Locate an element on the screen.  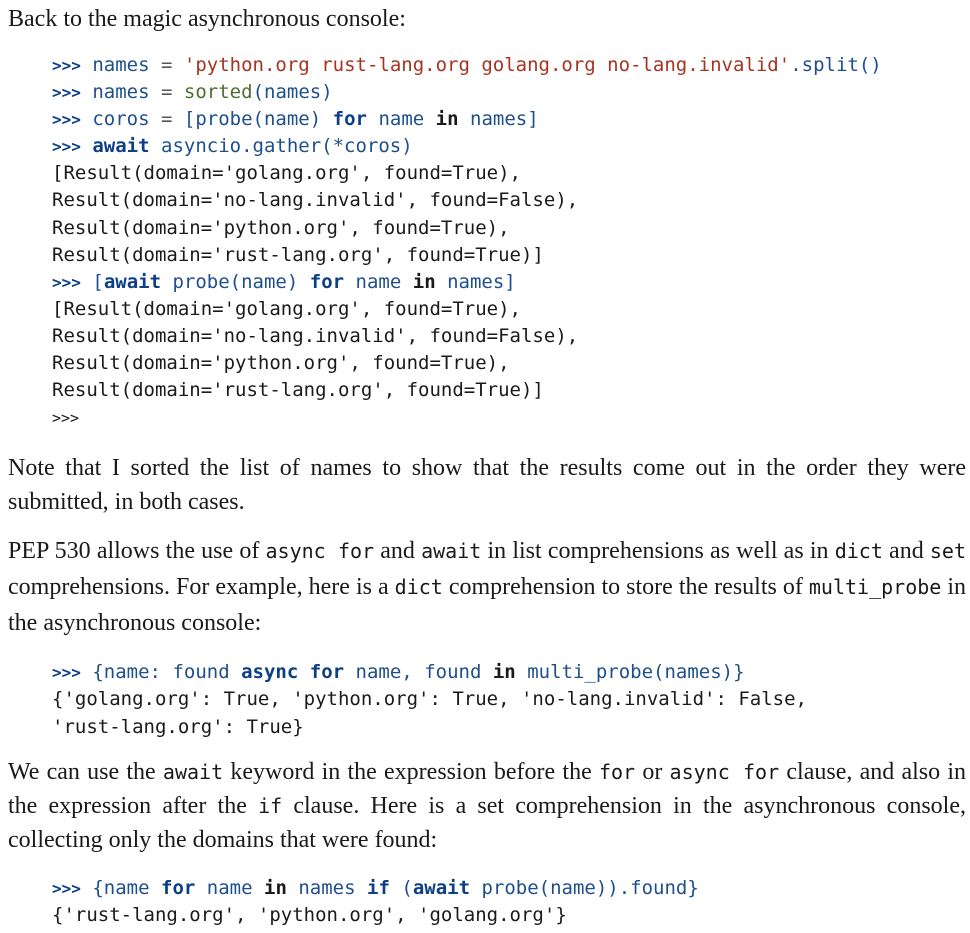
inline-code: for is located at coordinates (617, 771).